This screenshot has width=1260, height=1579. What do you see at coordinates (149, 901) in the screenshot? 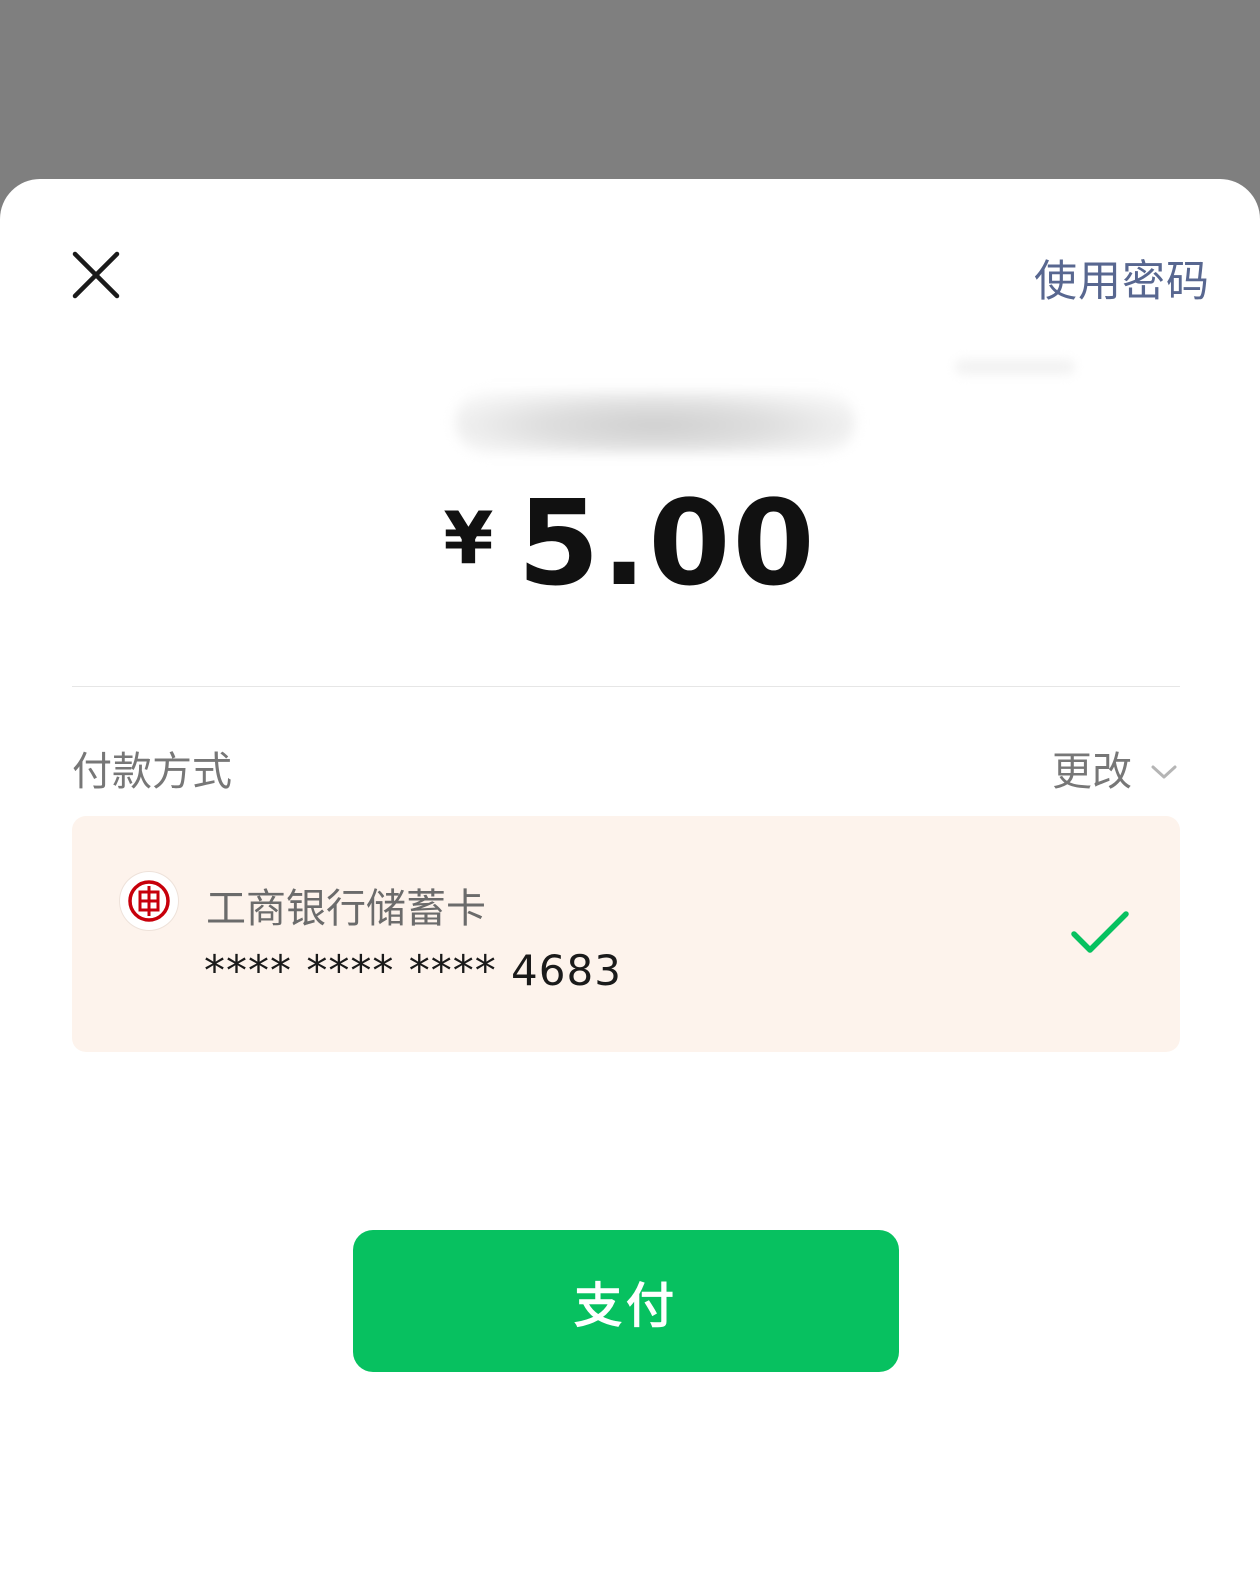
I see `icbc-logo-icon` at bounding box center [149, 901].